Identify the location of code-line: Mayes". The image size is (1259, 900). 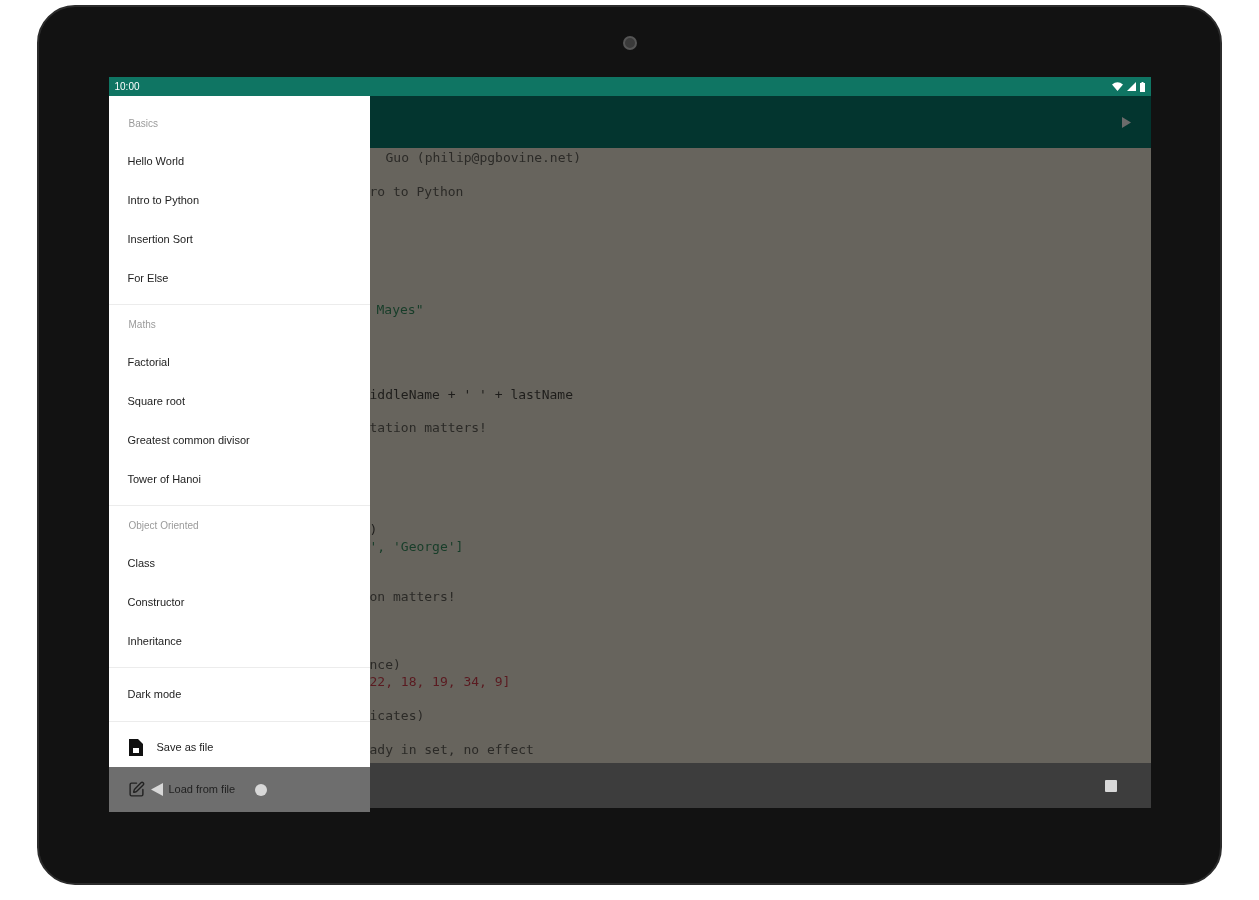
(400, 310).